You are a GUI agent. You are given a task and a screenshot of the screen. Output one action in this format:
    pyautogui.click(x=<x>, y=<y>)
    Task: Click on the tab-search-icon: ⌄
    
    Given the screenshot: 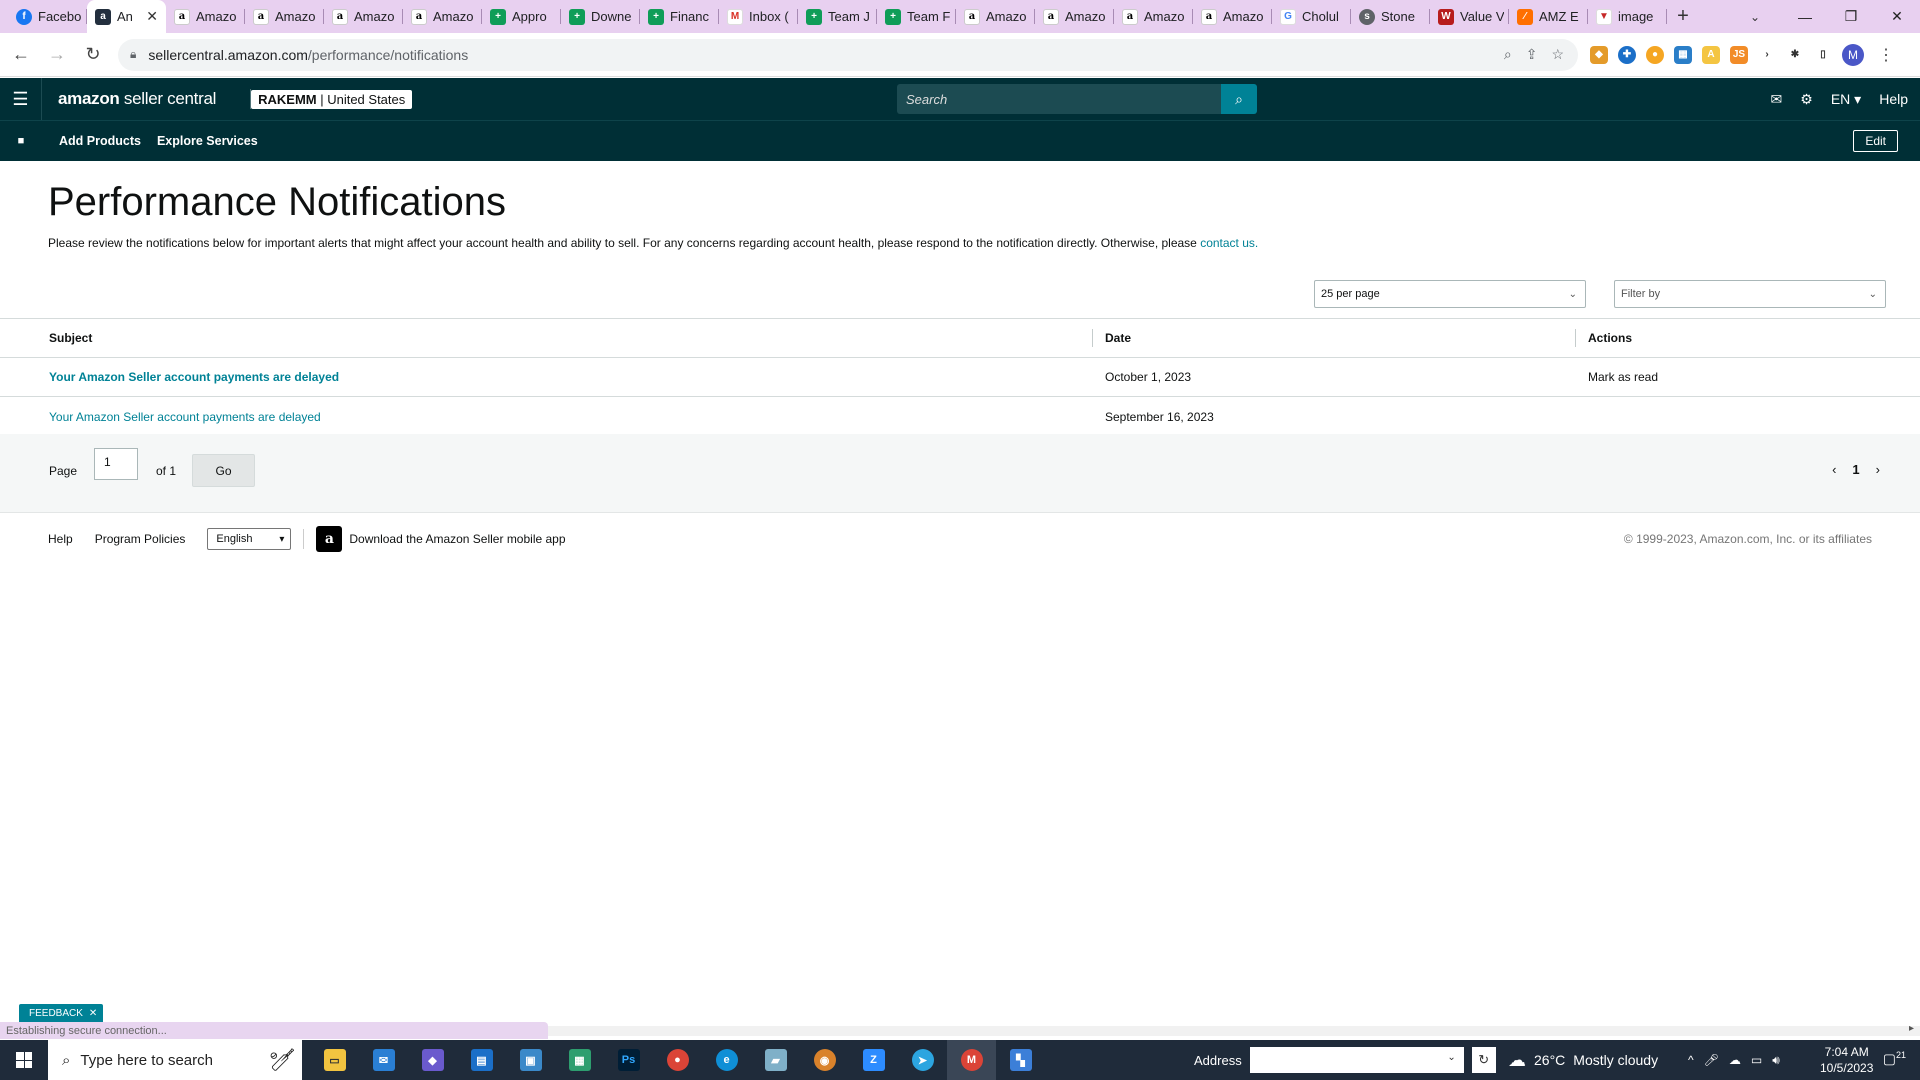 What is the action you would take?
    pyautogui.click(x=1755, y=16)
    